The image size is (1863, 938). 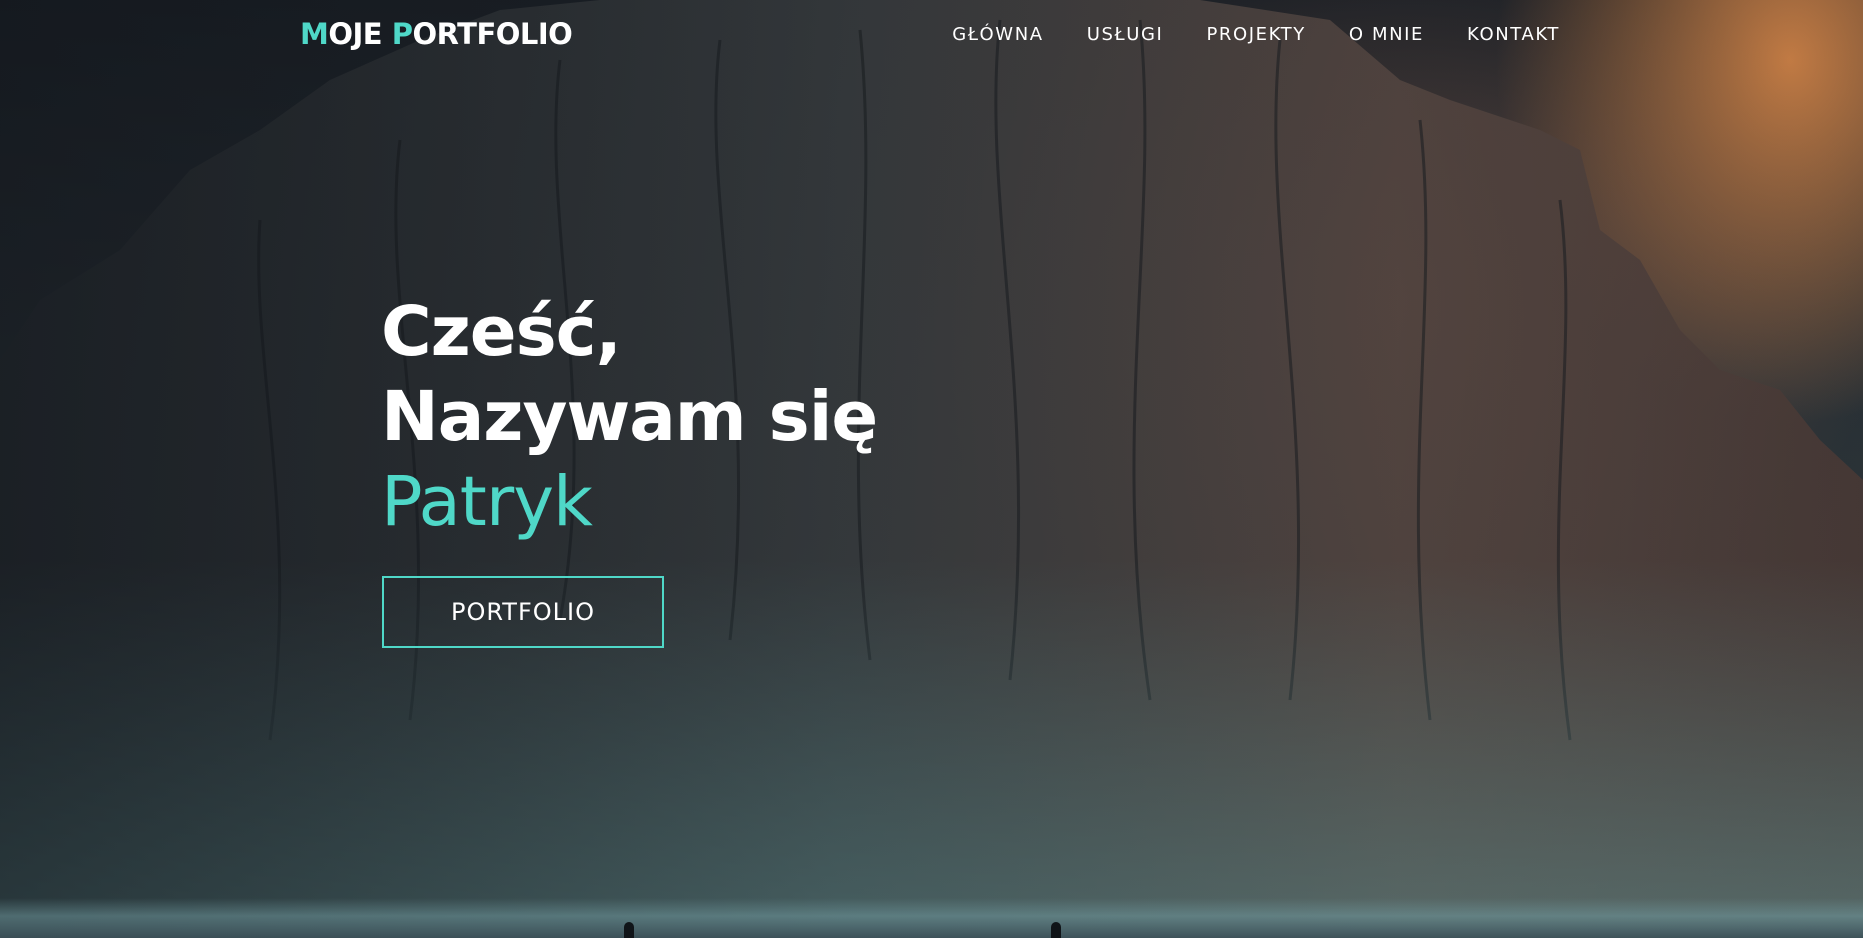 I want to click on logo-text: ORTFOLIO, so click(x=492, y=34).